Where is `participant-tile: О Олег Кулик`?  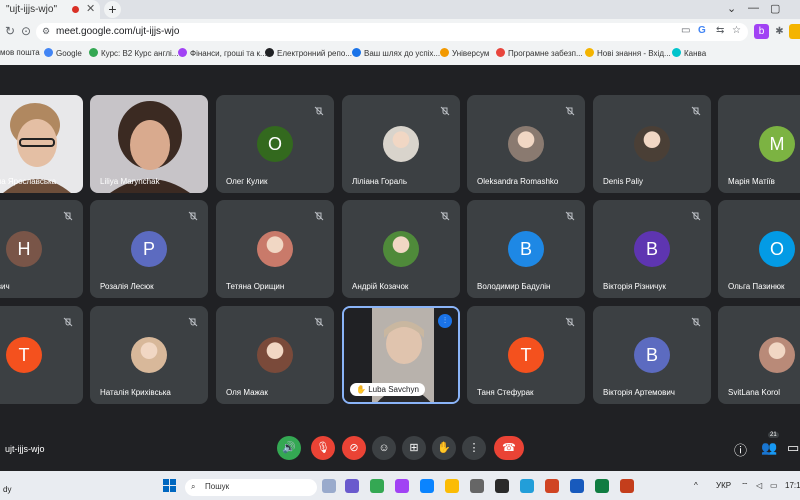 participant-tile: О Олег Кулик is located at coordinates (275, 144).